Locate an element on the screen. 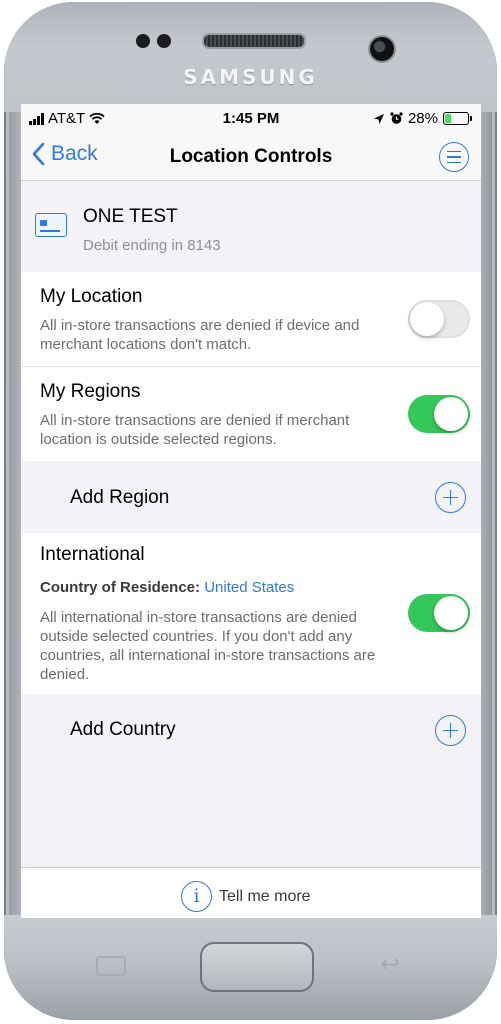 The image size is (501, 1024). add-region-plus-icon is located at coordinates (450, 497).